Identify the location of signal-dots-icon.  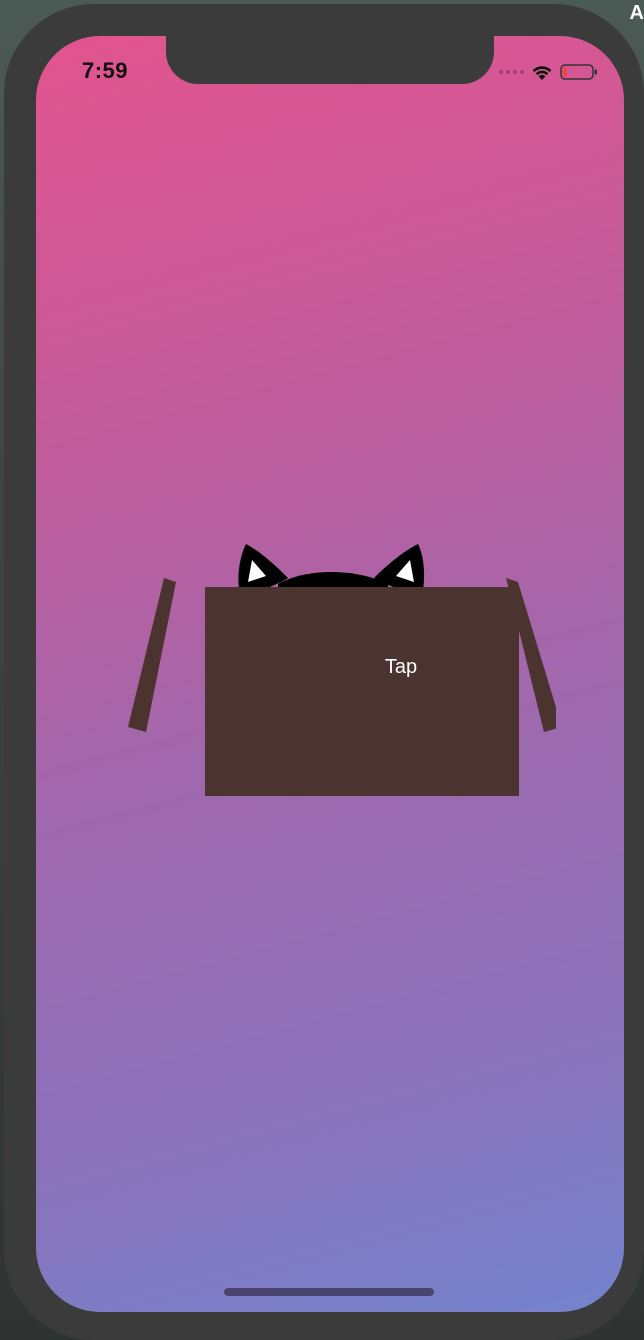
(511, 72).